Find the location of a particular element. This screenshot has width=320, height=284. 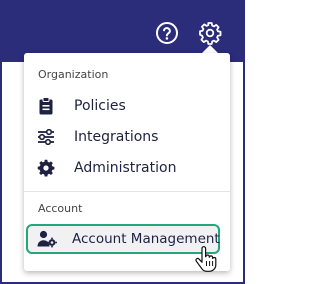

menu-item-administration: Administration is located at coordinates (127, 168).